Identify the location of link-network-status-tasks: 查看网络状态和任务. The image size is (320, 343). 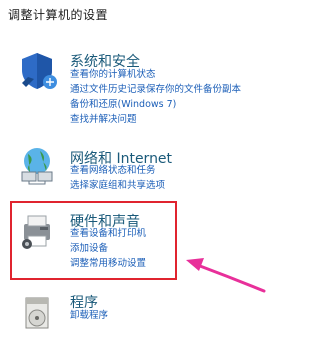
(117, 170).